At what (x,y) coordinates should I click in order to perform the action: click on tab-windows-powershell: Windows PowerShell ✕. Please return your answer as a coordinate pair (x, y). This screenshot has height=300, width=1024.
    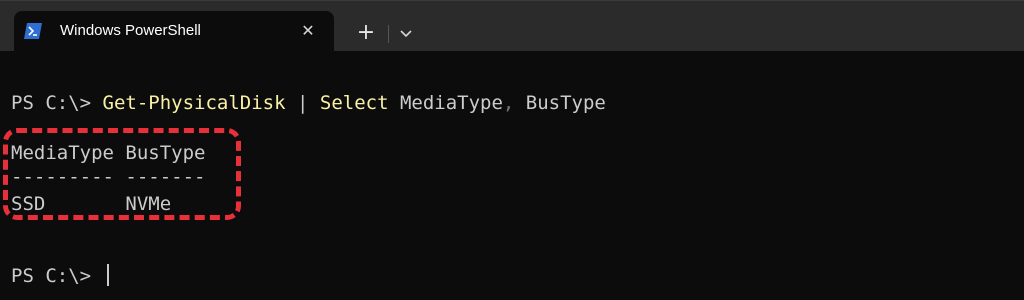
    Looking at the image, I should click on (174, 31).